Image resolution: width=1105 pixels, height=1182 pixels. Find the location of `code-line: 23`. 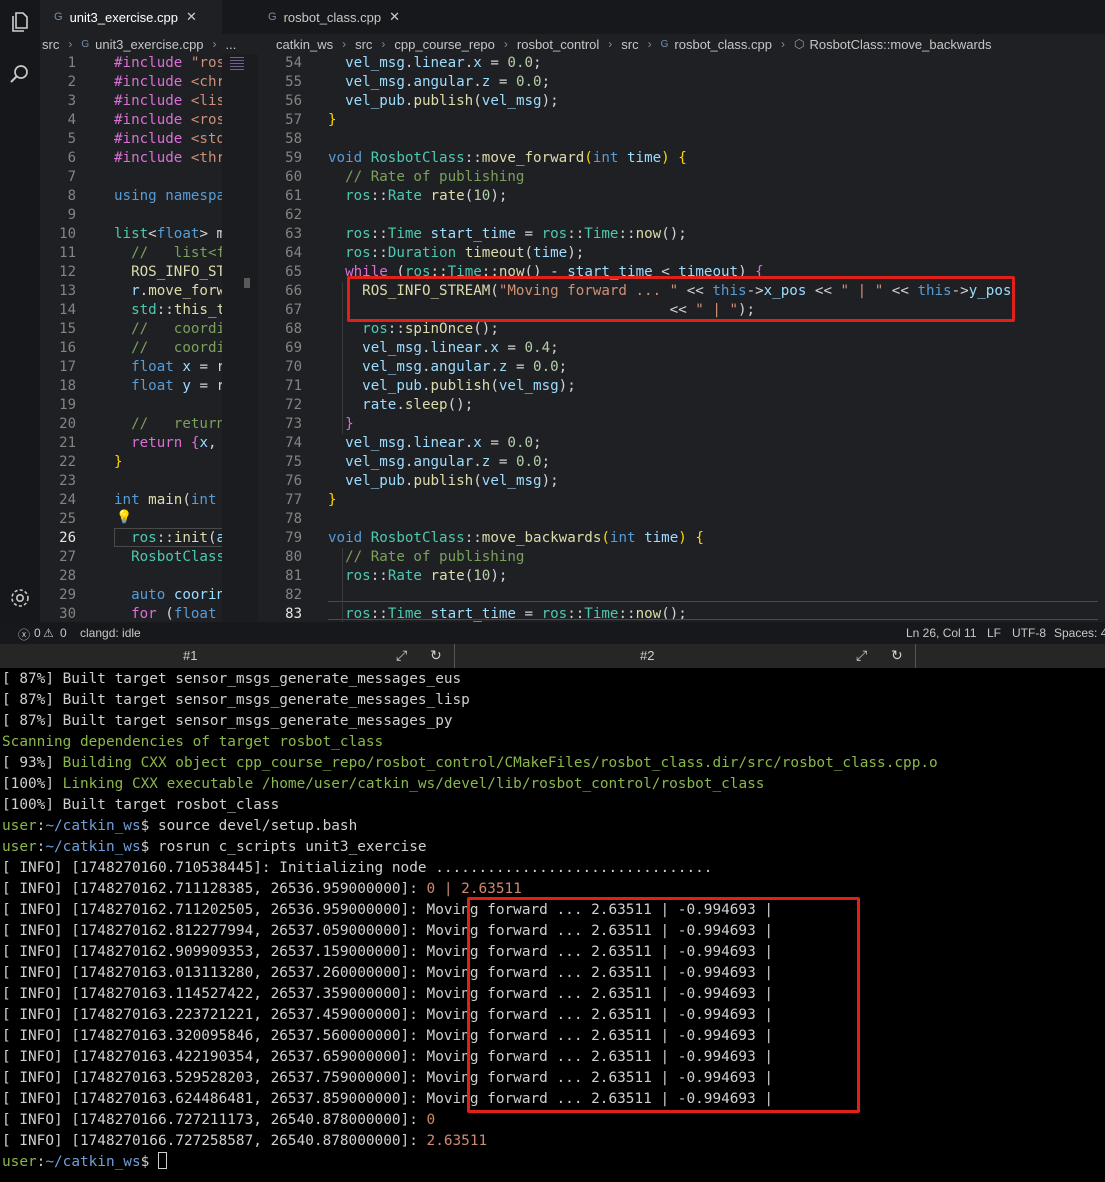

code-line: 23 is located at coordinates (131, 481).